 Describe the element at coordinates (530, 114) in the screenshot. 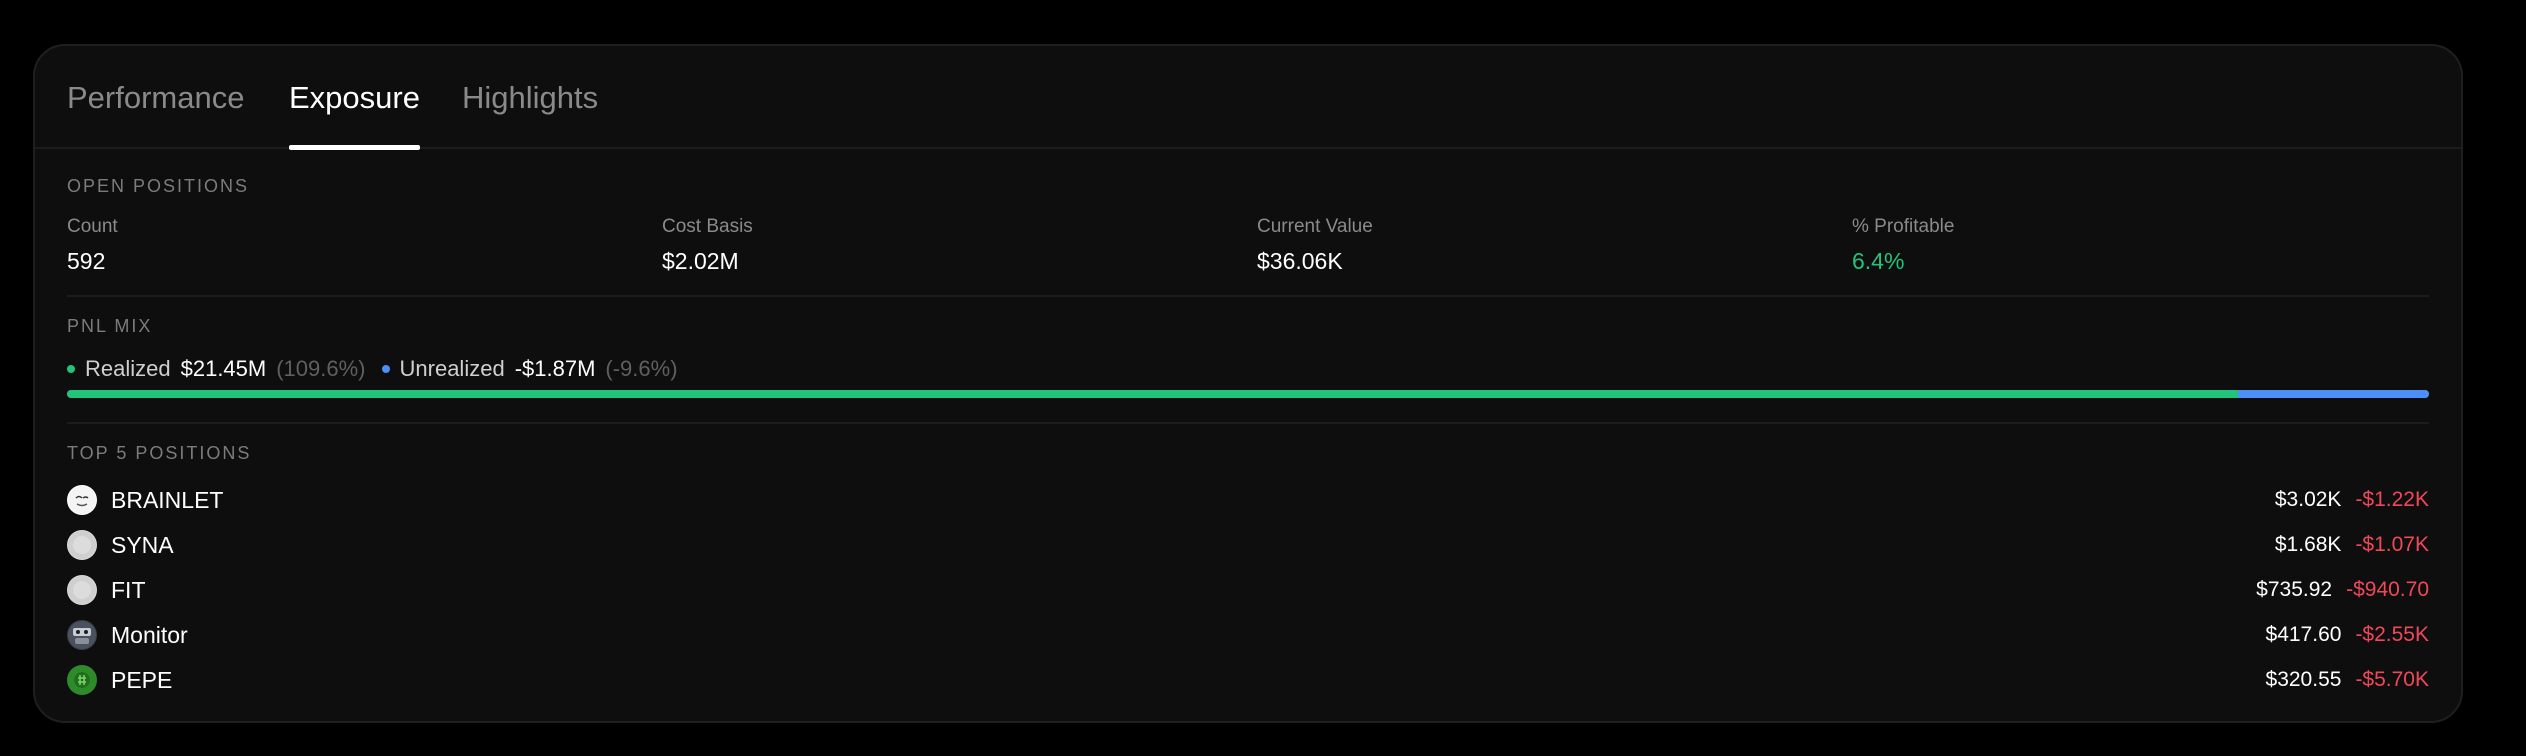

I see `tab-highlights: Highlights` at that location.